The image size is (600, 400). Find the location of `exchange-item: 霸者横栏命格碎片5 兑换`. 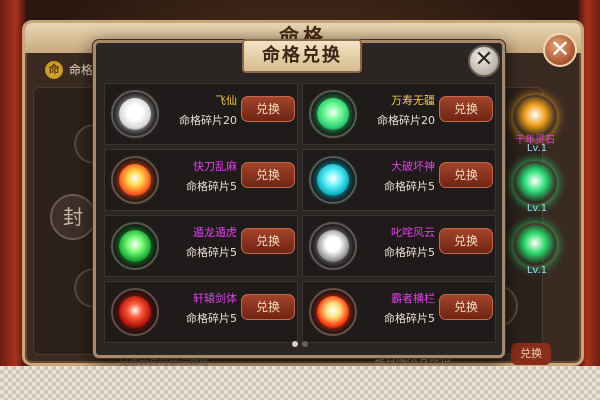

exchange-item: 霸者横栏命格碎片5 兑换 is located at coordinates (399, 312).